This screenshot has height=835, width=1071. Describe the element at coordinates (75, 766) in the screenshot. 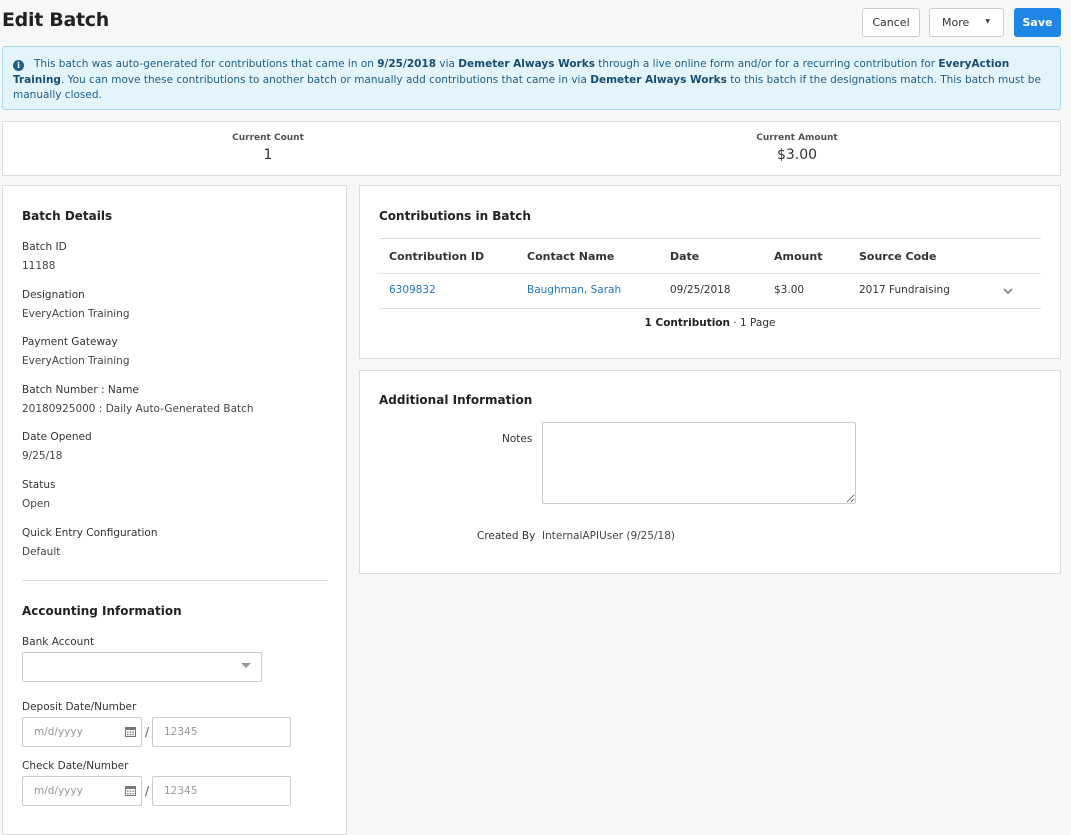

I see `check-date-number-label: Check Date/Number` at that location.